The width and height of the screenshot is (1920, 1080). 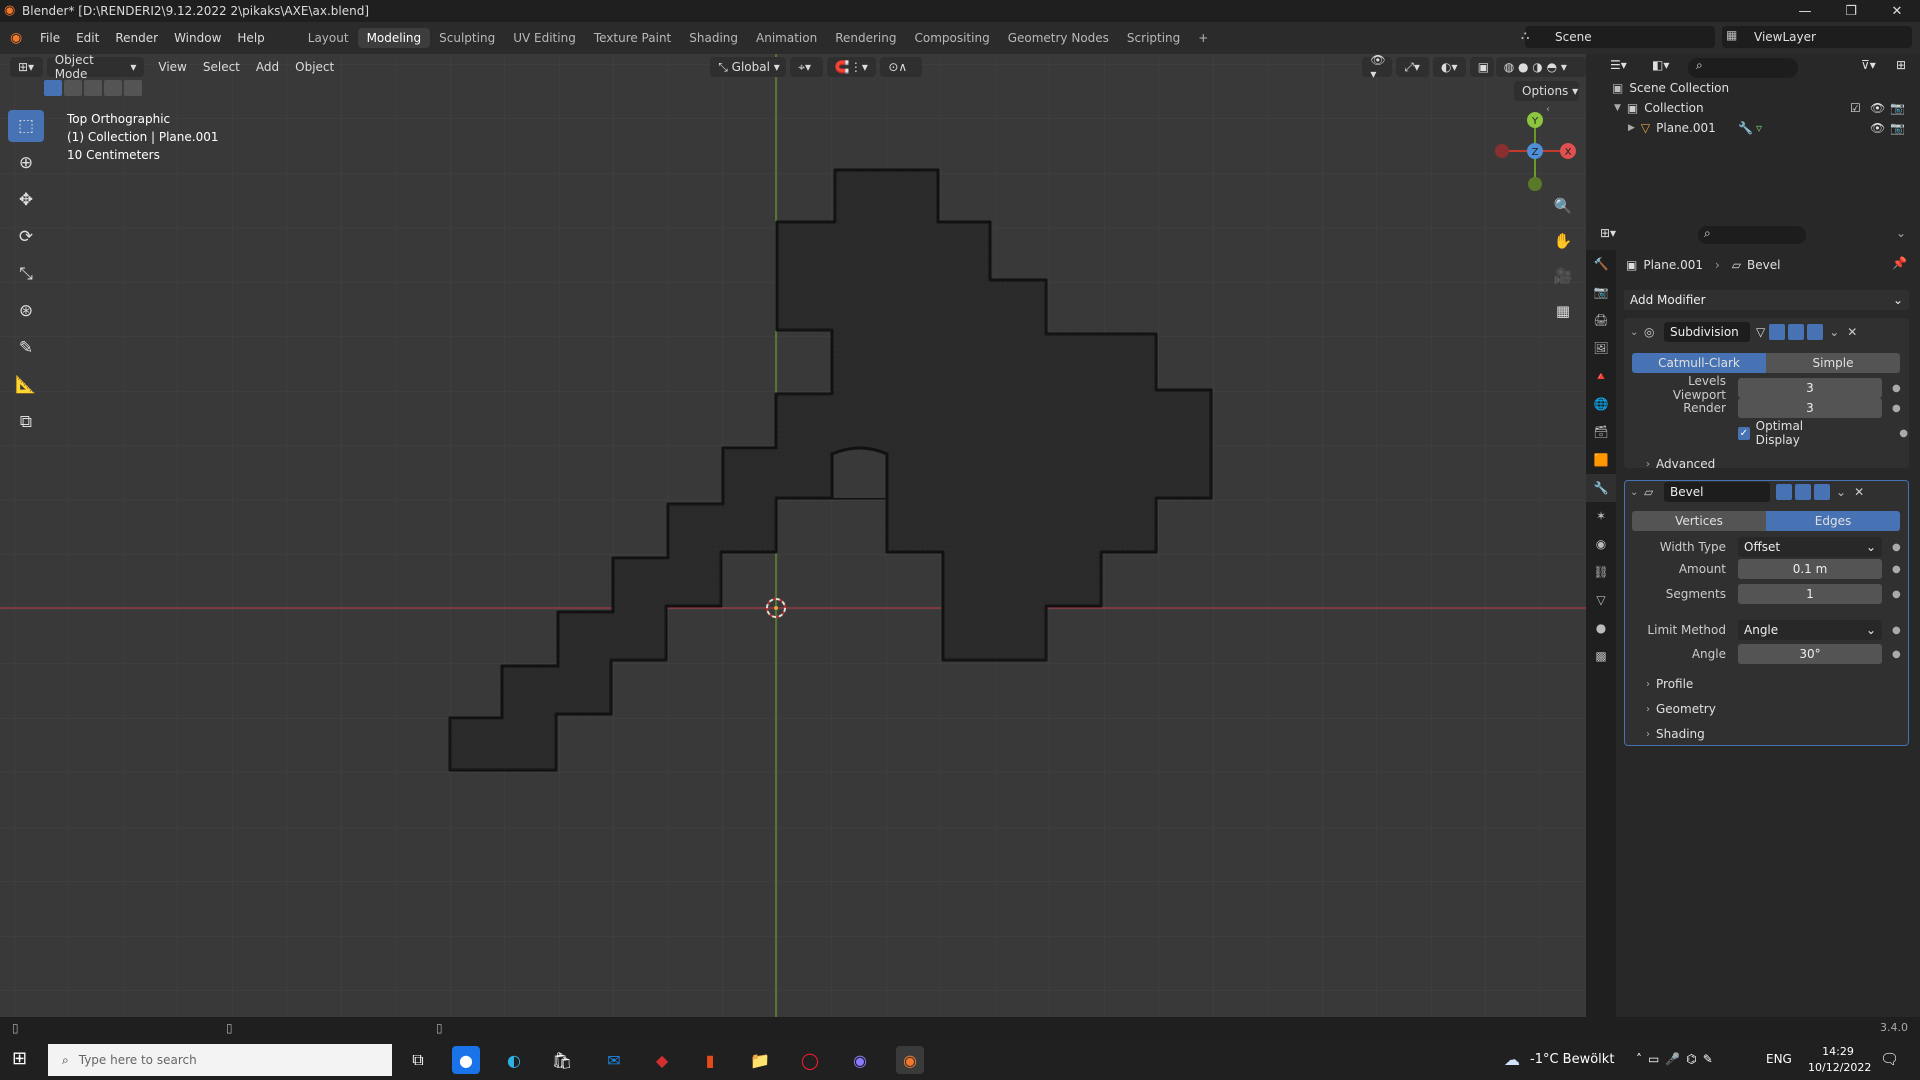 I want to click on render-tab-icon: 📷, so click(x=1601, y=292).